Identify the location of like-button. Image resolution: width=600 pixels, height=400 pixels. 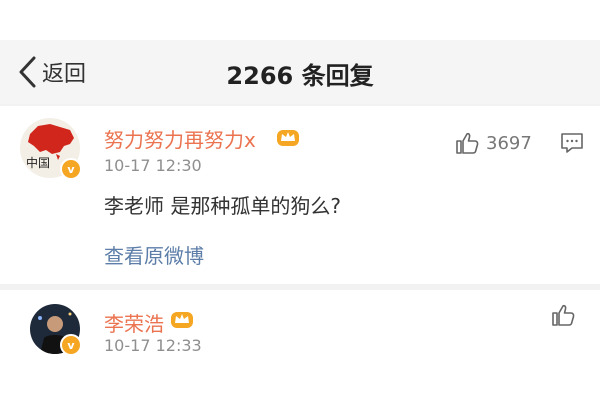
(563, 315).